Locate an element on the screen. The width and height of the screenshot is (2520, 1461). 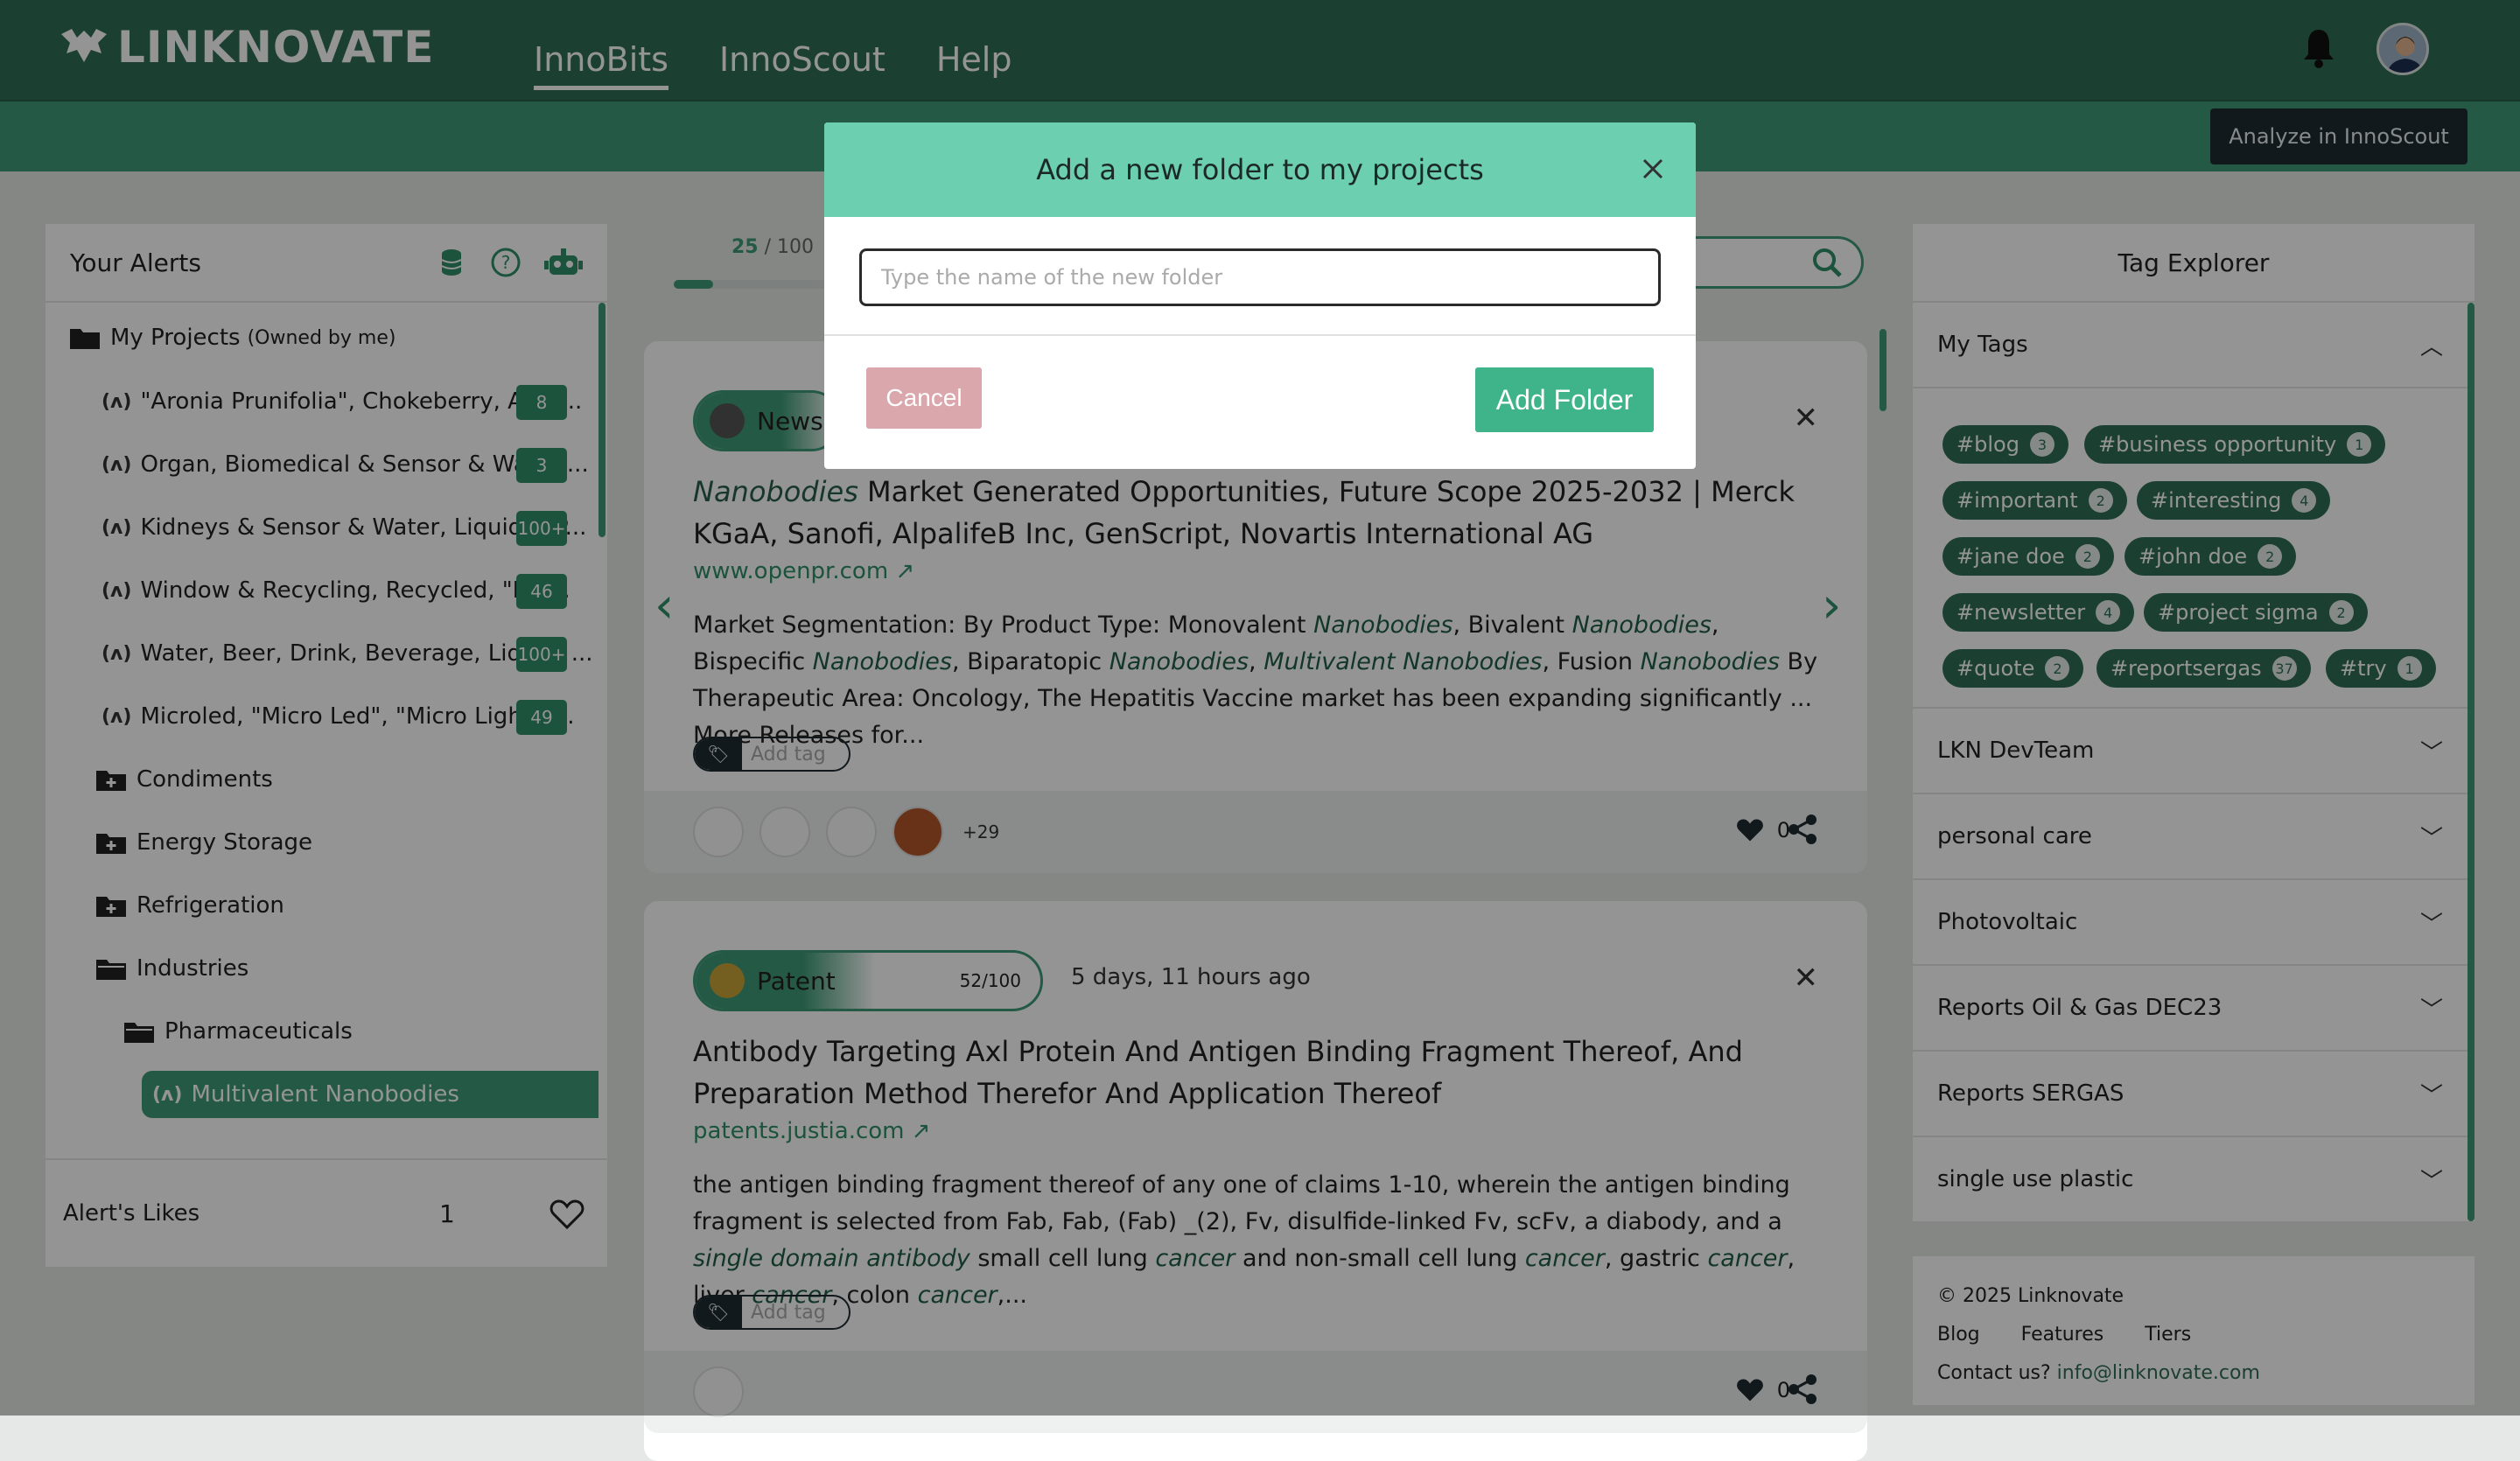
folder-name-input is located at coordinates (1260, 277).